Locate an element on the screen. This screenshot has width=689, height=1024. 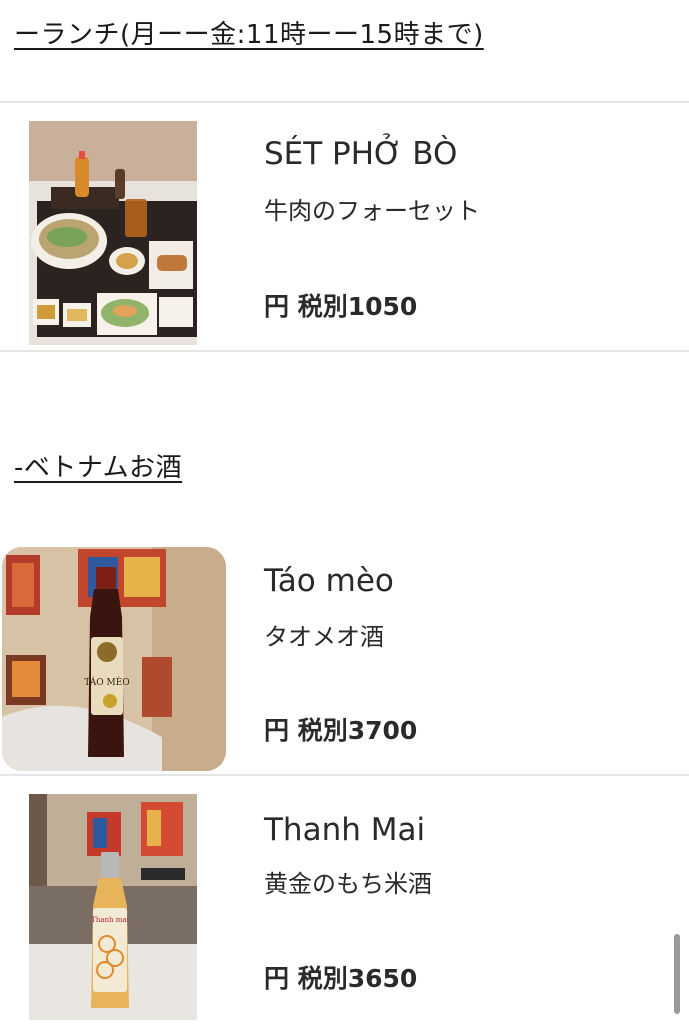
scrollbar is located at coordinates (677, 974).